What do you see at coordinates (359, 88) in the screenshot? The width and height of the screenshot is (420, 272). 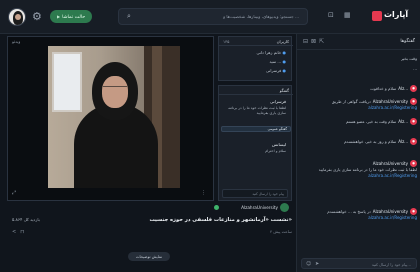 I see `chat-message: سلام و خداقوت Alz... ●` at bounding box center [359, 88].